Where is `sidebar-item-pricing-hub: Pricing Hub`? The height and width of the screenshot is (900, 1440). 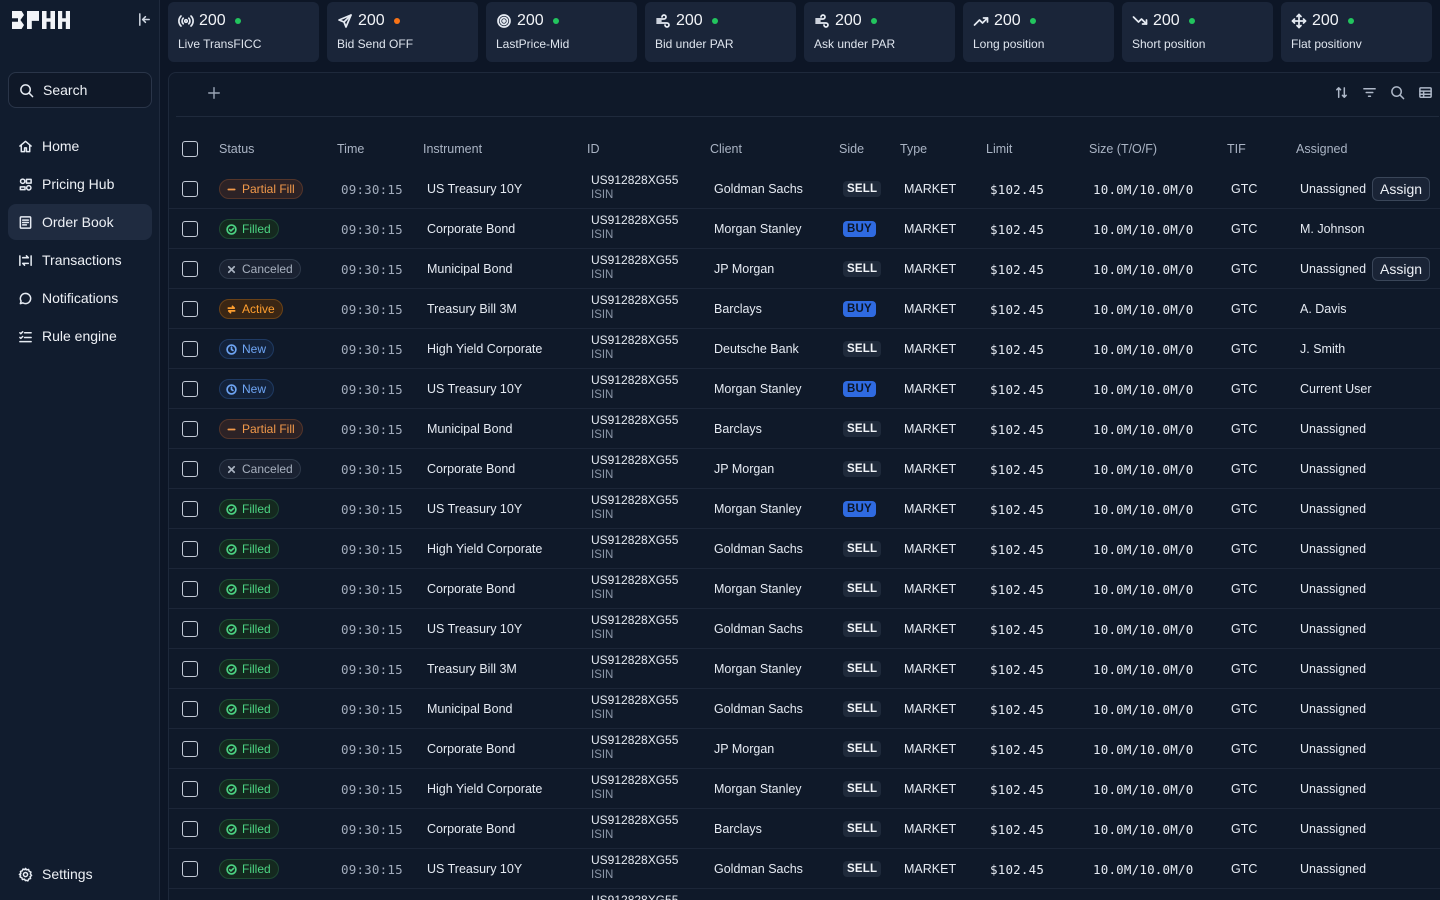
sidebar-item-pricing-hub: Pricing Hub is located at coordinates (80, 184).